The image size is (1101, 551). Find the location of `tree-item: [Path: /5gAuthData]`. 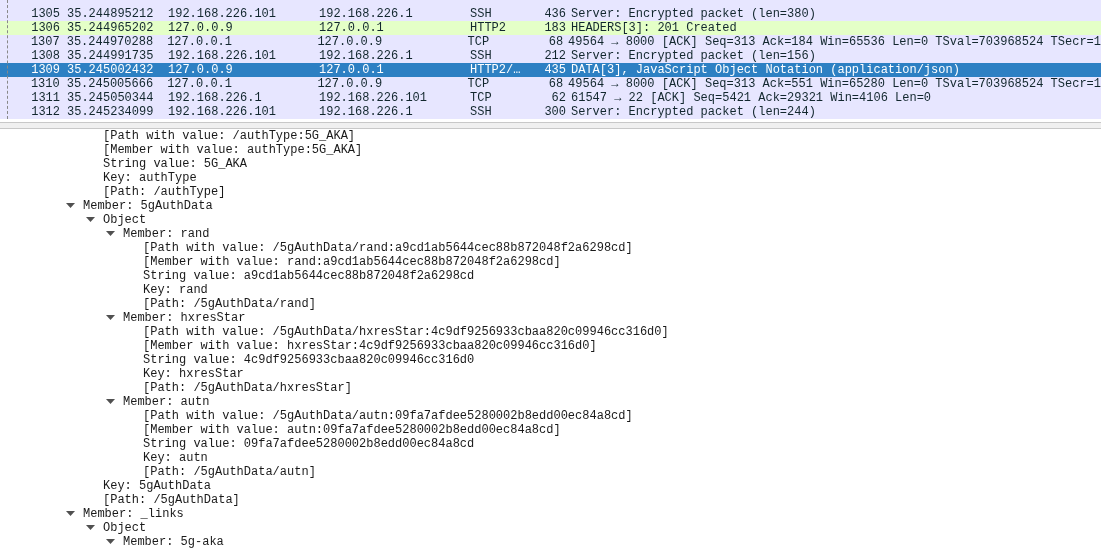

tree-item: [Path: /5gAuthData] is located at coordinates (171, 500).